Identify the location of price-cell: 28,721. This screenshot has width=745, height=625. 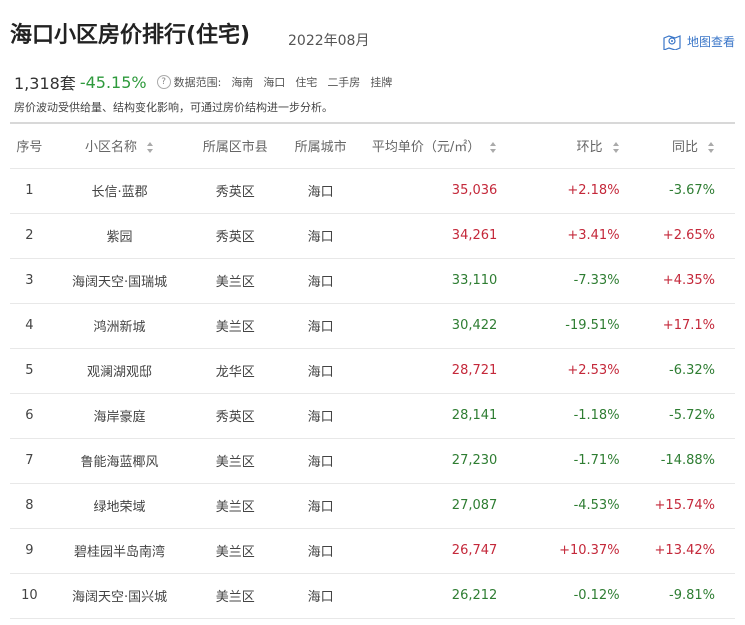
(474, 370).